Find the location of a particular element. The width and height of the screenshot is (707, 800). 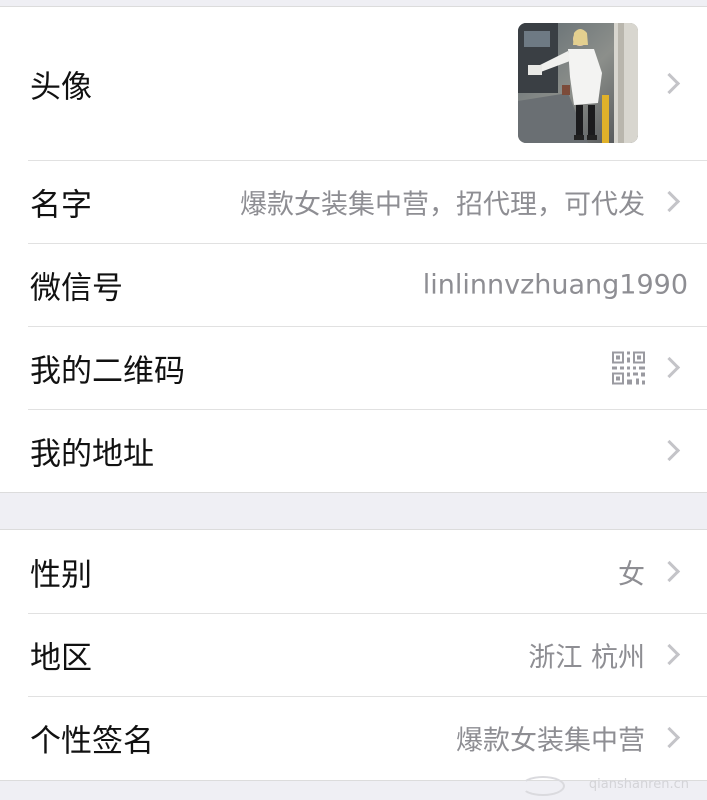

region-value: 浙江 杭州 is located at coordinates (586, 657).